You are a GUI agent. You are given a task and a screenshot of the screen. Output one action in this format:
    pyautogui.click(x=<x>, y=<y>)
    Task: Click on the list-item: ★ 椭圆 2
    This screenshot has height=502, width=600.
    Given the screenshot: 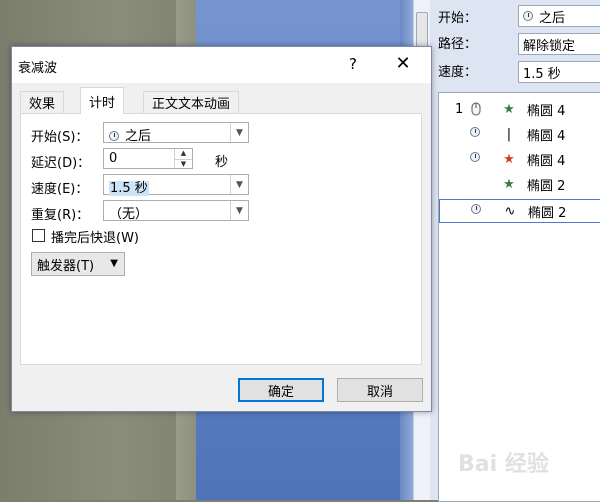 What is the action you would take?
    pyautogui.click(x=519, y=184)
    